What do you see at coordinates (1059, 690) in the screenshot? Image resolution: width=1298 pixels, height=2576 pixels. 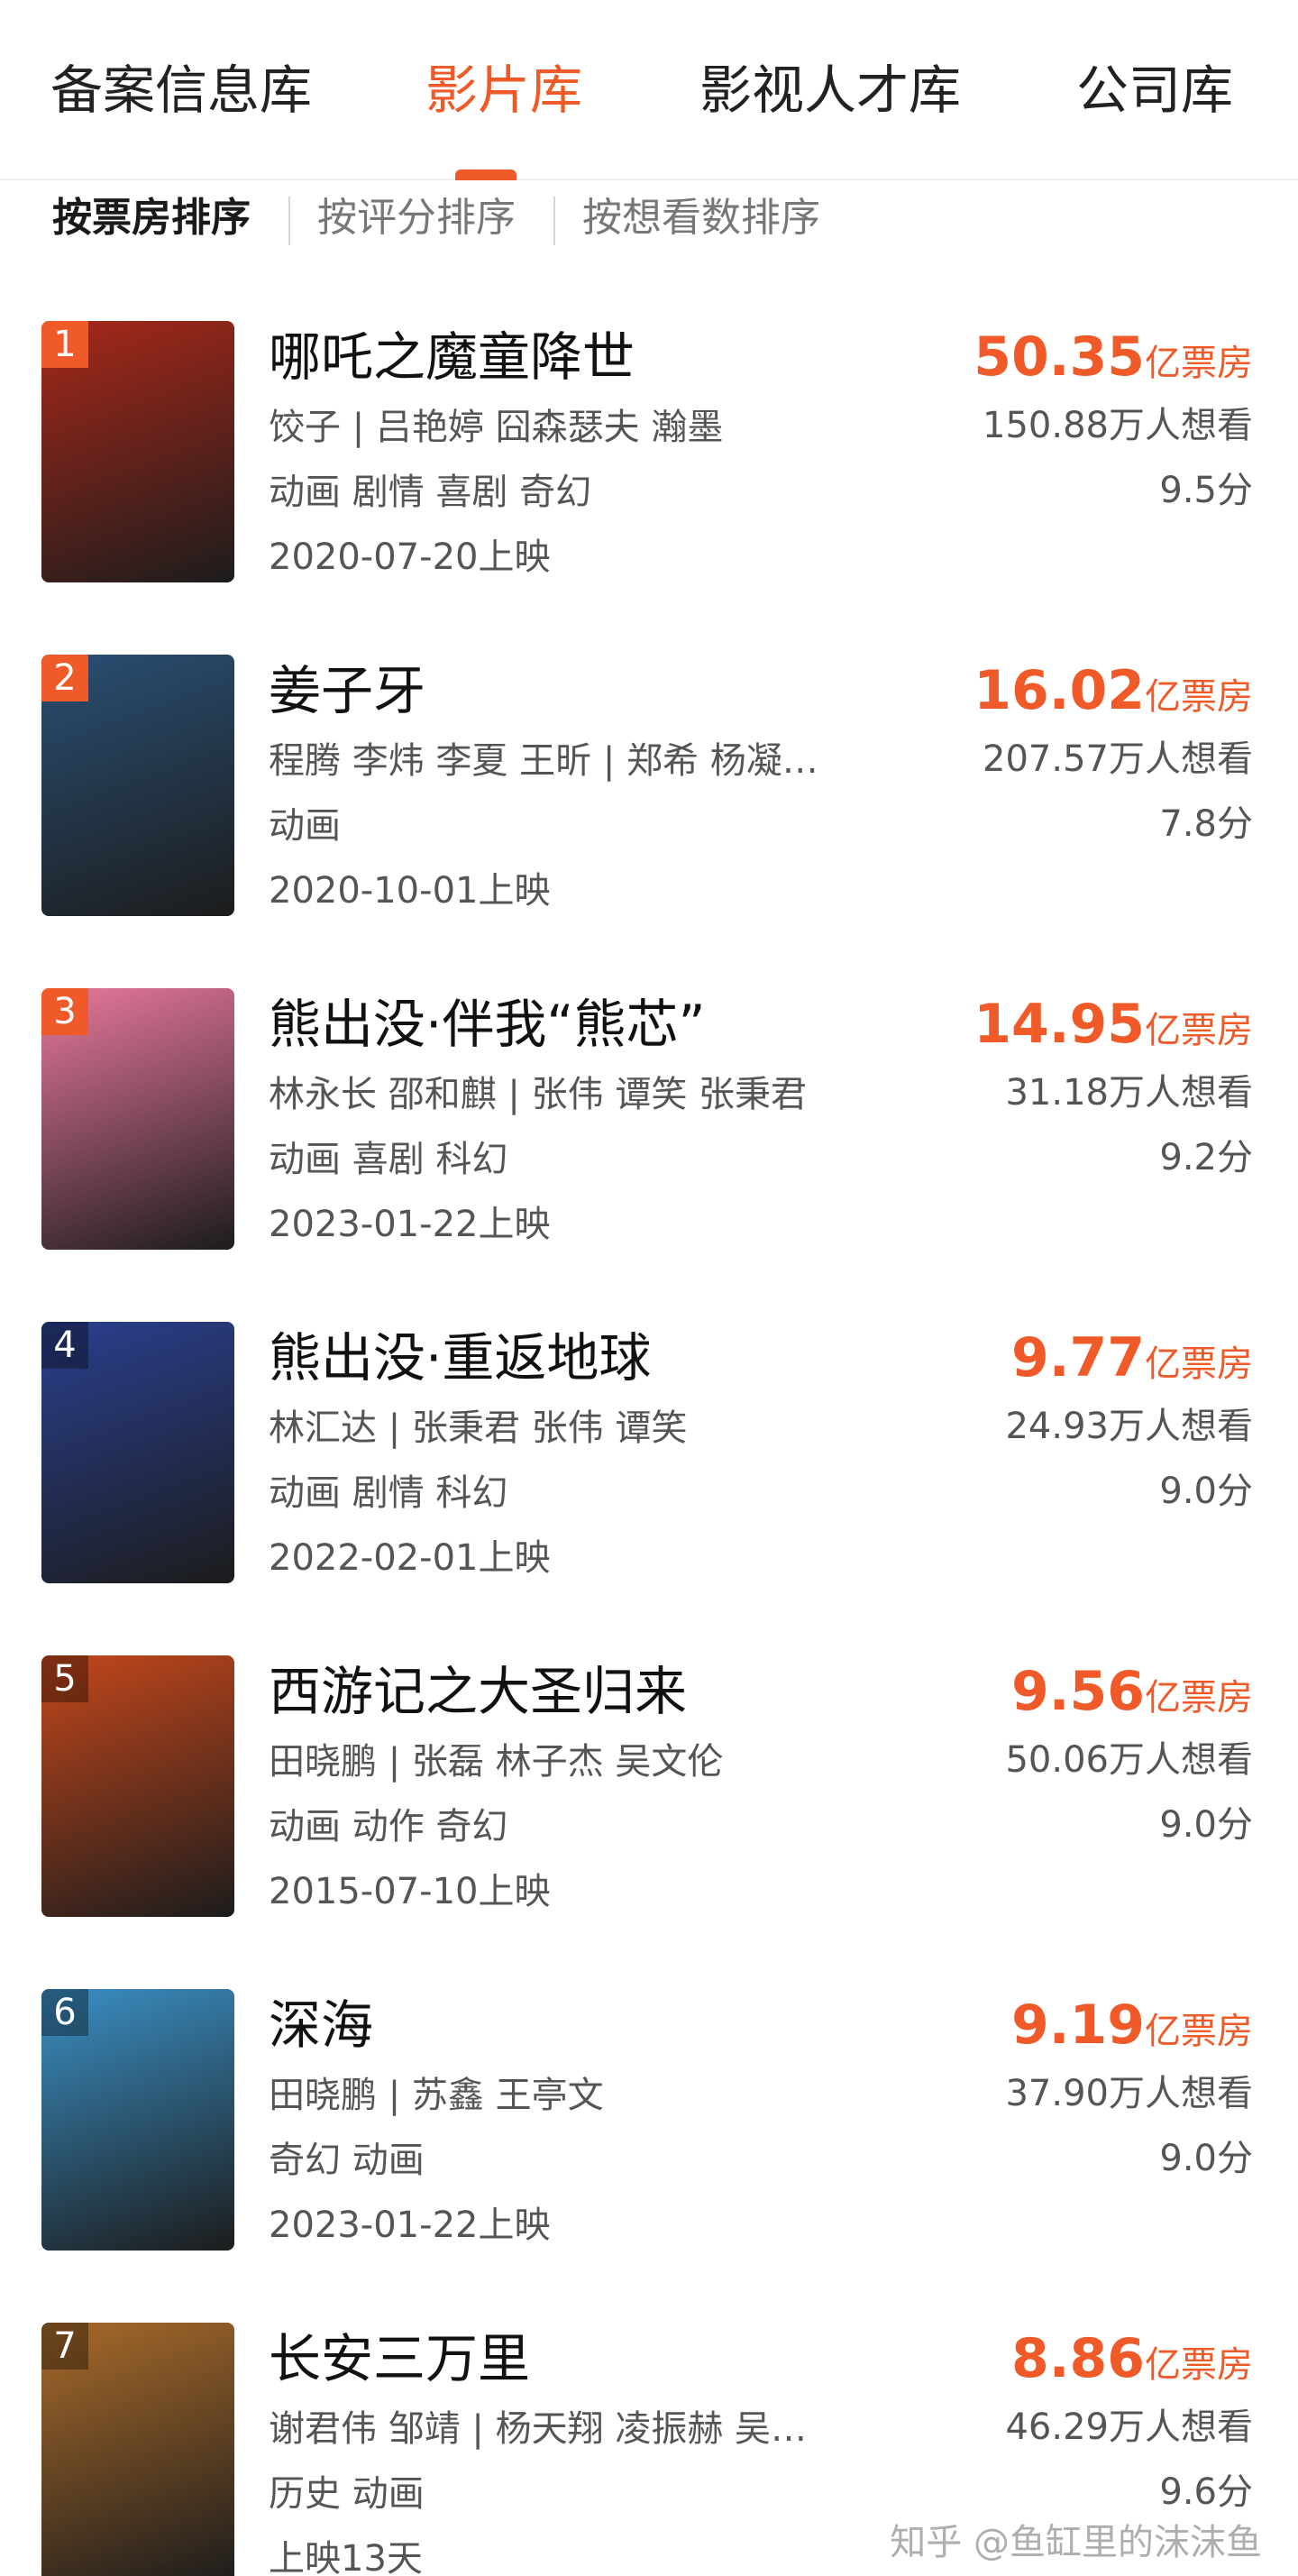 I see `box-office-value: 16.02` at bounding box center [1059, 690].